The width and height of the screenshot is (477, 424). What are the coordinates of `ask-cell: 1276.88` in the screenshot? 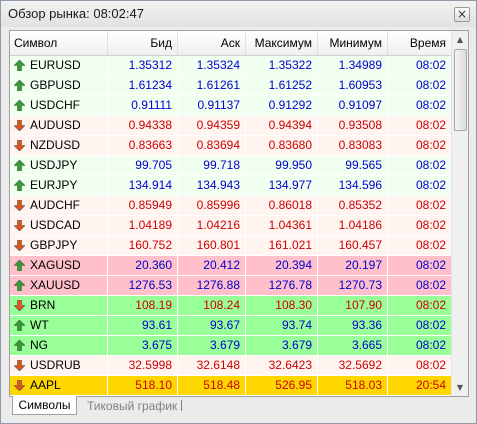 It's located at (212, 285).